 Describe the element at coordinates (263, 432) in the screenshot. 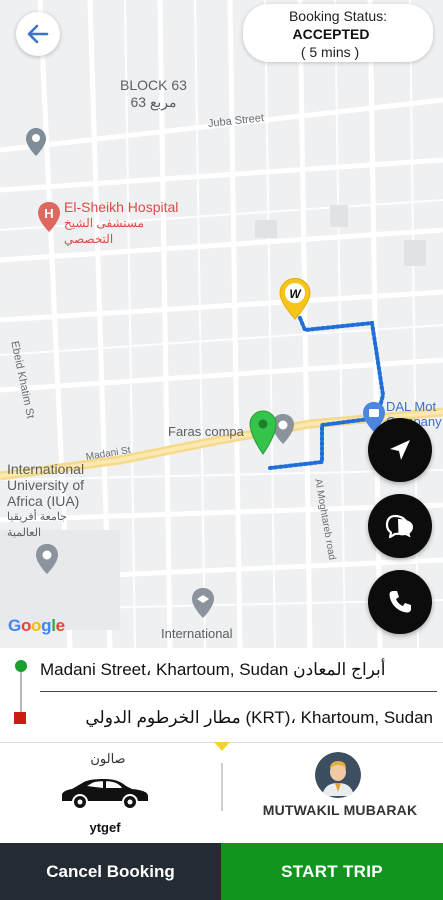

I see `pickup-location-pin-icon` at that location.